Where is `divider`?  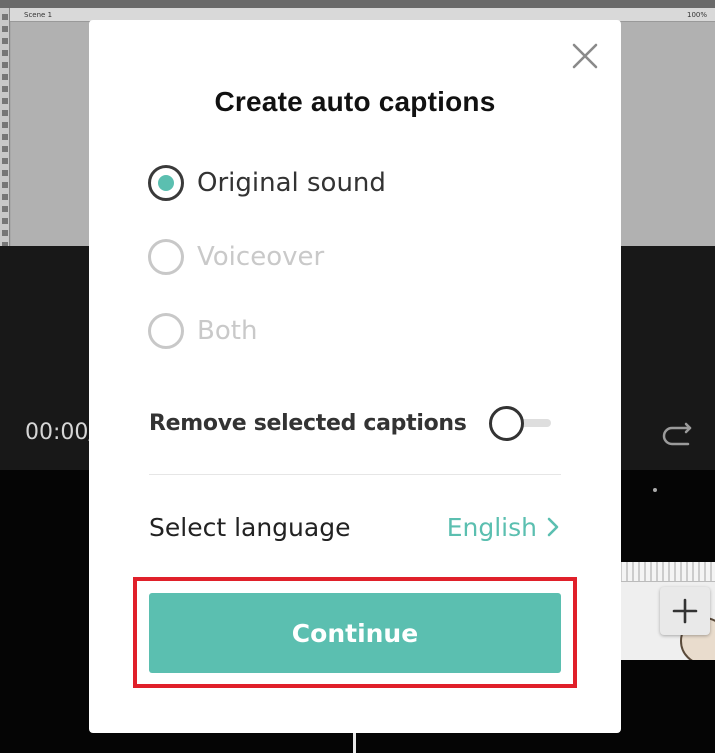 divider is located at coordinates (355, 474).